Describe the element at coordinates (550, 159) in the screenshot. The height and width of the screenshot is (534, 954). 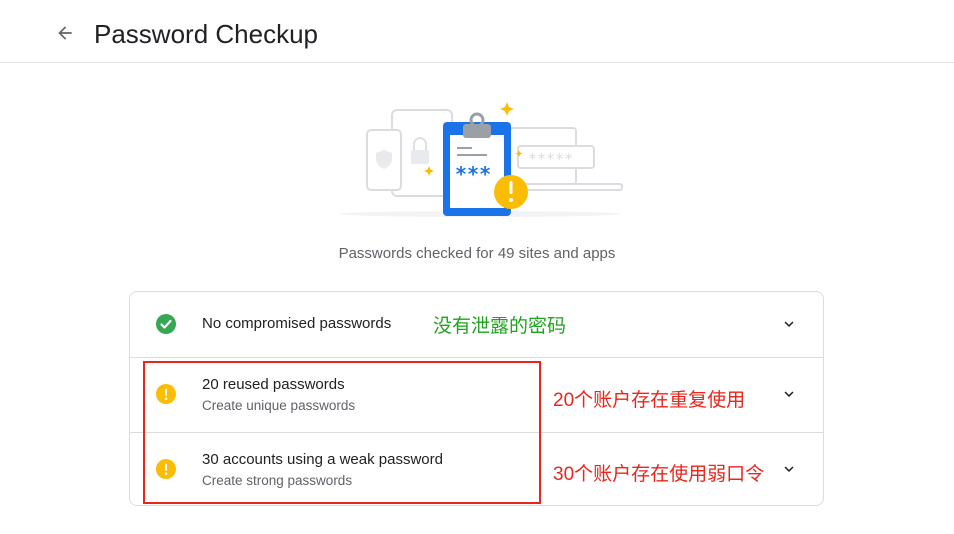
I see `masked-password-text: *****` at that location.